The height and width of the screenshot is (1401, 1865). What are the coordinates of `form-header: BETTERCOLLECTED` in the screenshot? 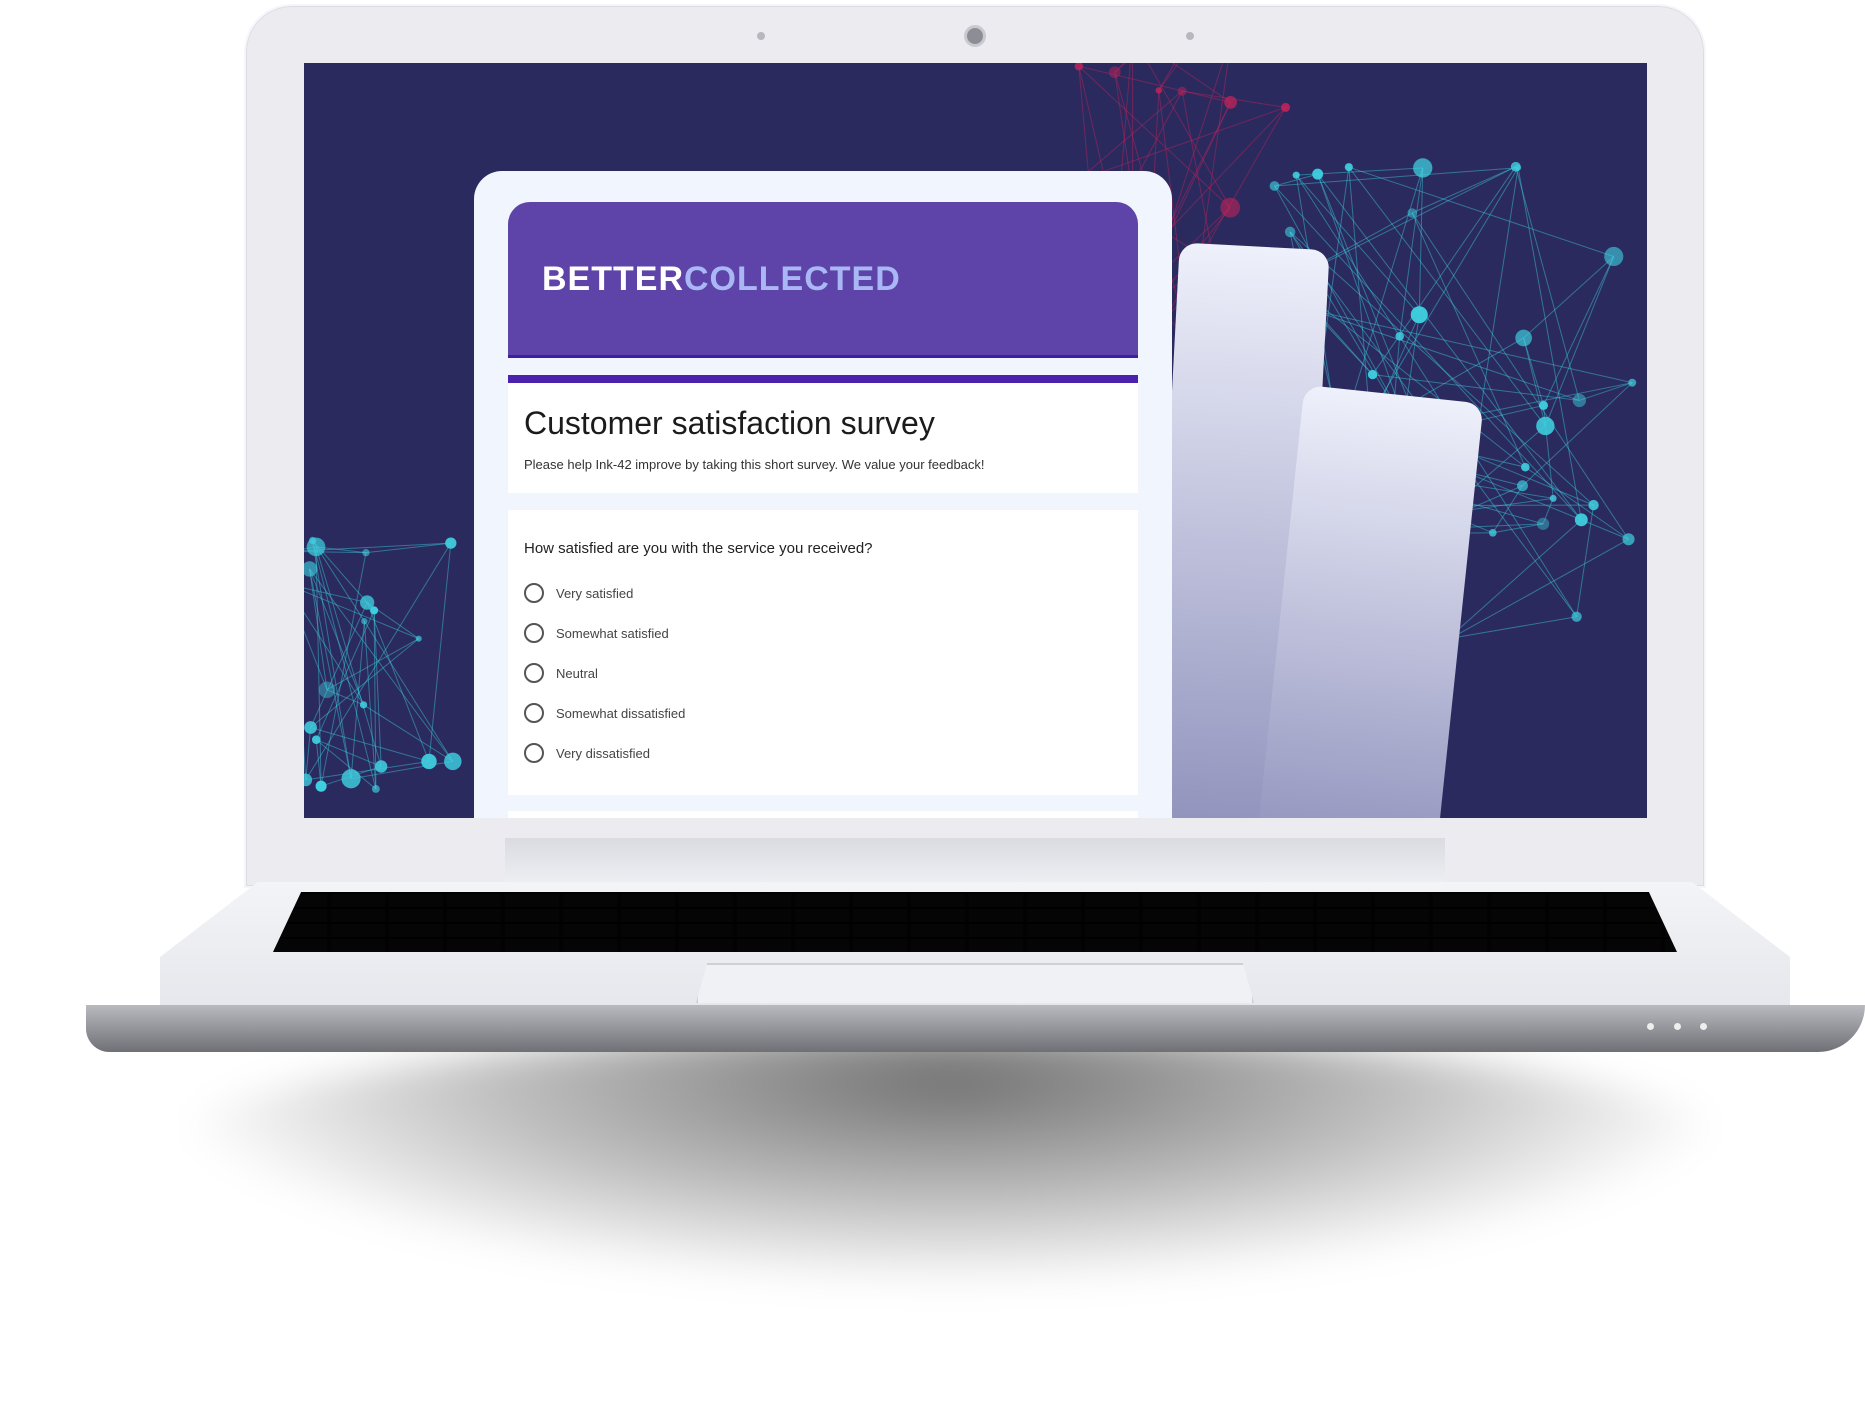 It's located at (823, 280).